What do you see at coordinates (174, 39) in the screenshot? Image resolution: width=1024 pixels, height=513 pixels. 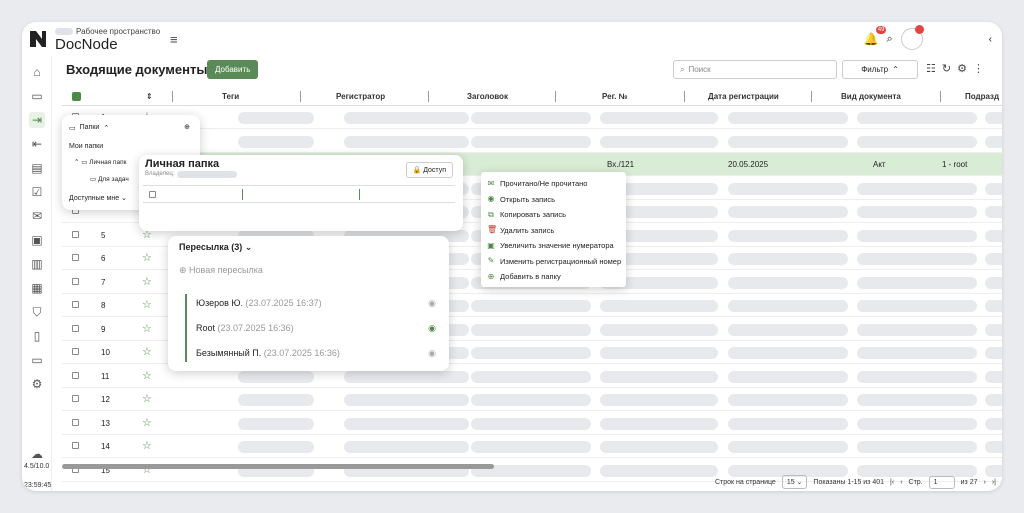 I see `menu-icon: ≡` at bounding box center [174, 39].